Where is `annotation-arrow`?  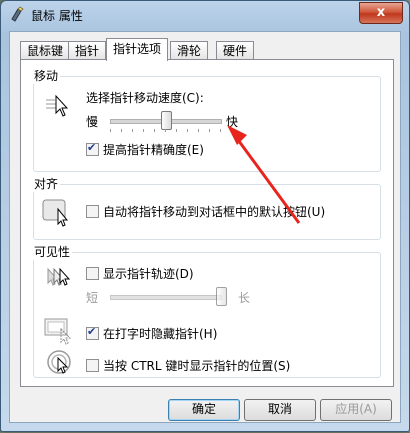 annotation-arrow is located at coordinates (264, 174).